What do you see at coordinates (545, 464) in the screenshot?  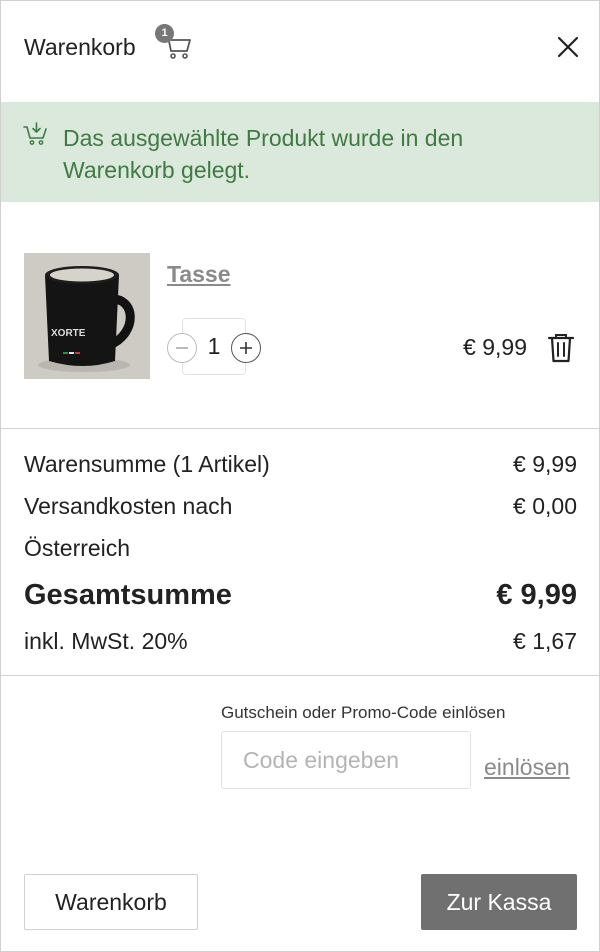 I see `subtotal-value: € 9,99` at bounding box center [545, 464].